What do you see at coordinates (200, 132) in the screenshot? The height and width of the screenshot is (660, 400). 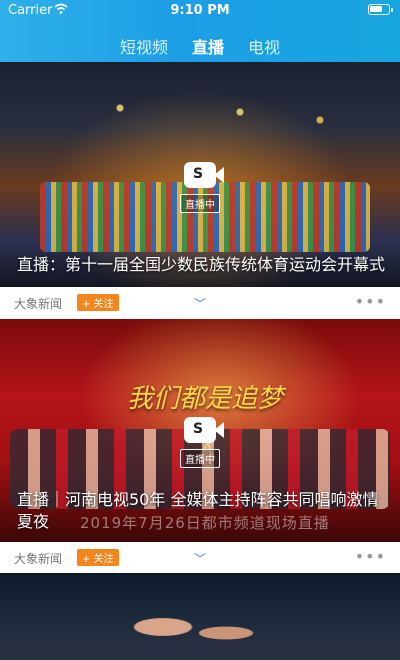 I see `stadium-lights-decoration` at bounding box center [200, 132].